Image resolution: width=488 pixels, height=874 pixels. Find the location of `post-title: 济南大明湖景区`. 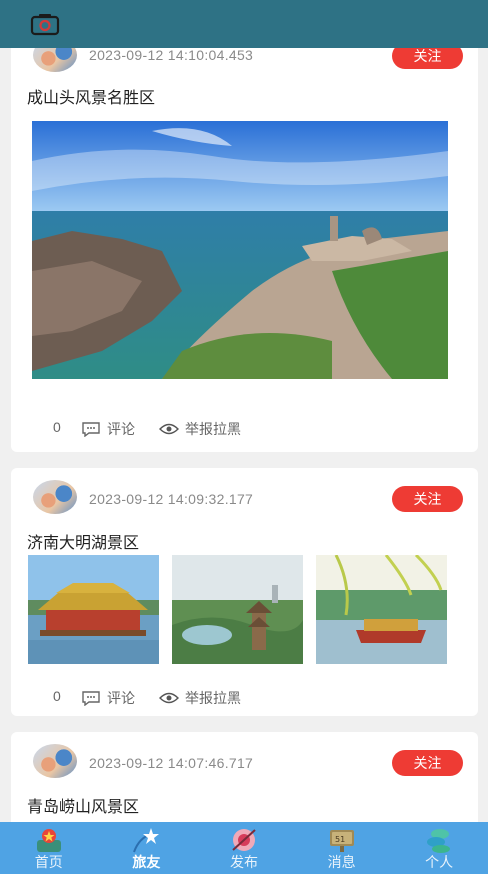

post-title: 济南大明湖景区 is located at coordinates (83, 543).